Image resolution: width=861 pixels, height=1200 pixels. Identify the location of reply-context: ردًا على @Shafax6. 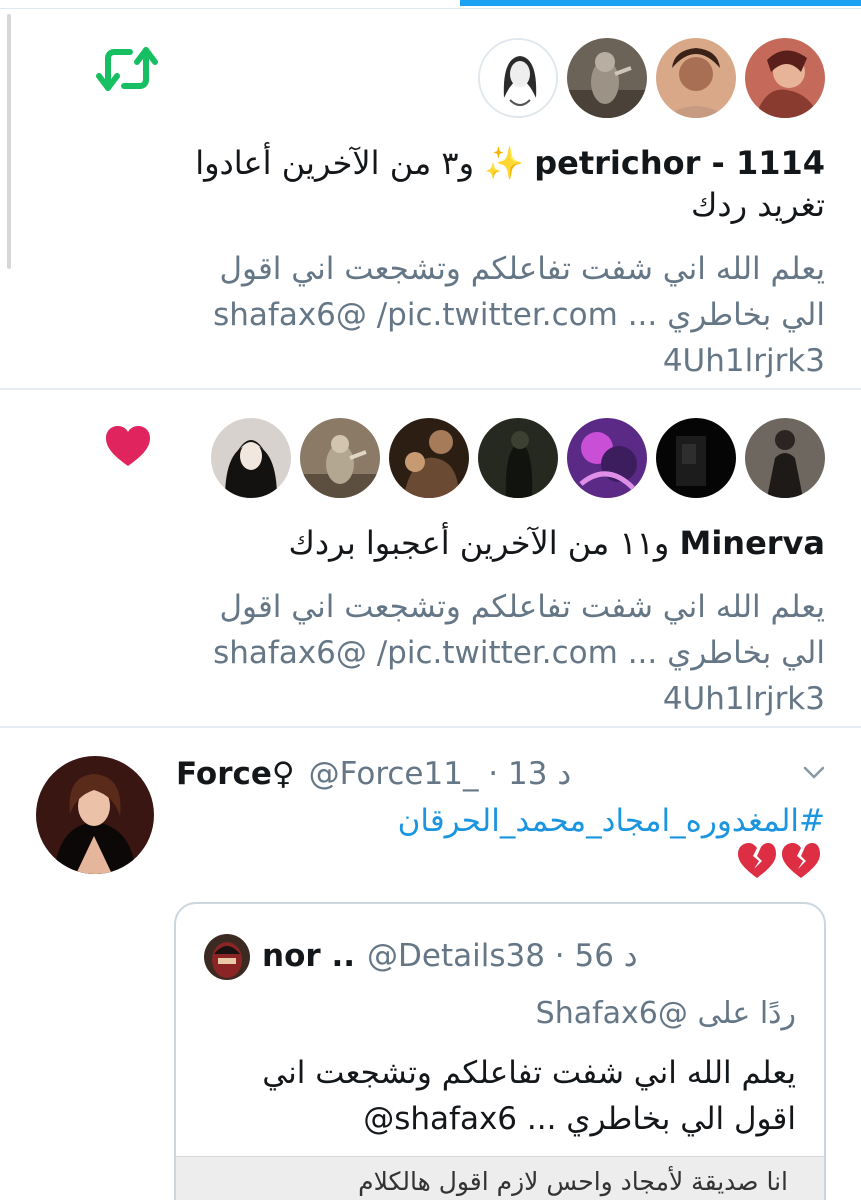
(666, 1014).